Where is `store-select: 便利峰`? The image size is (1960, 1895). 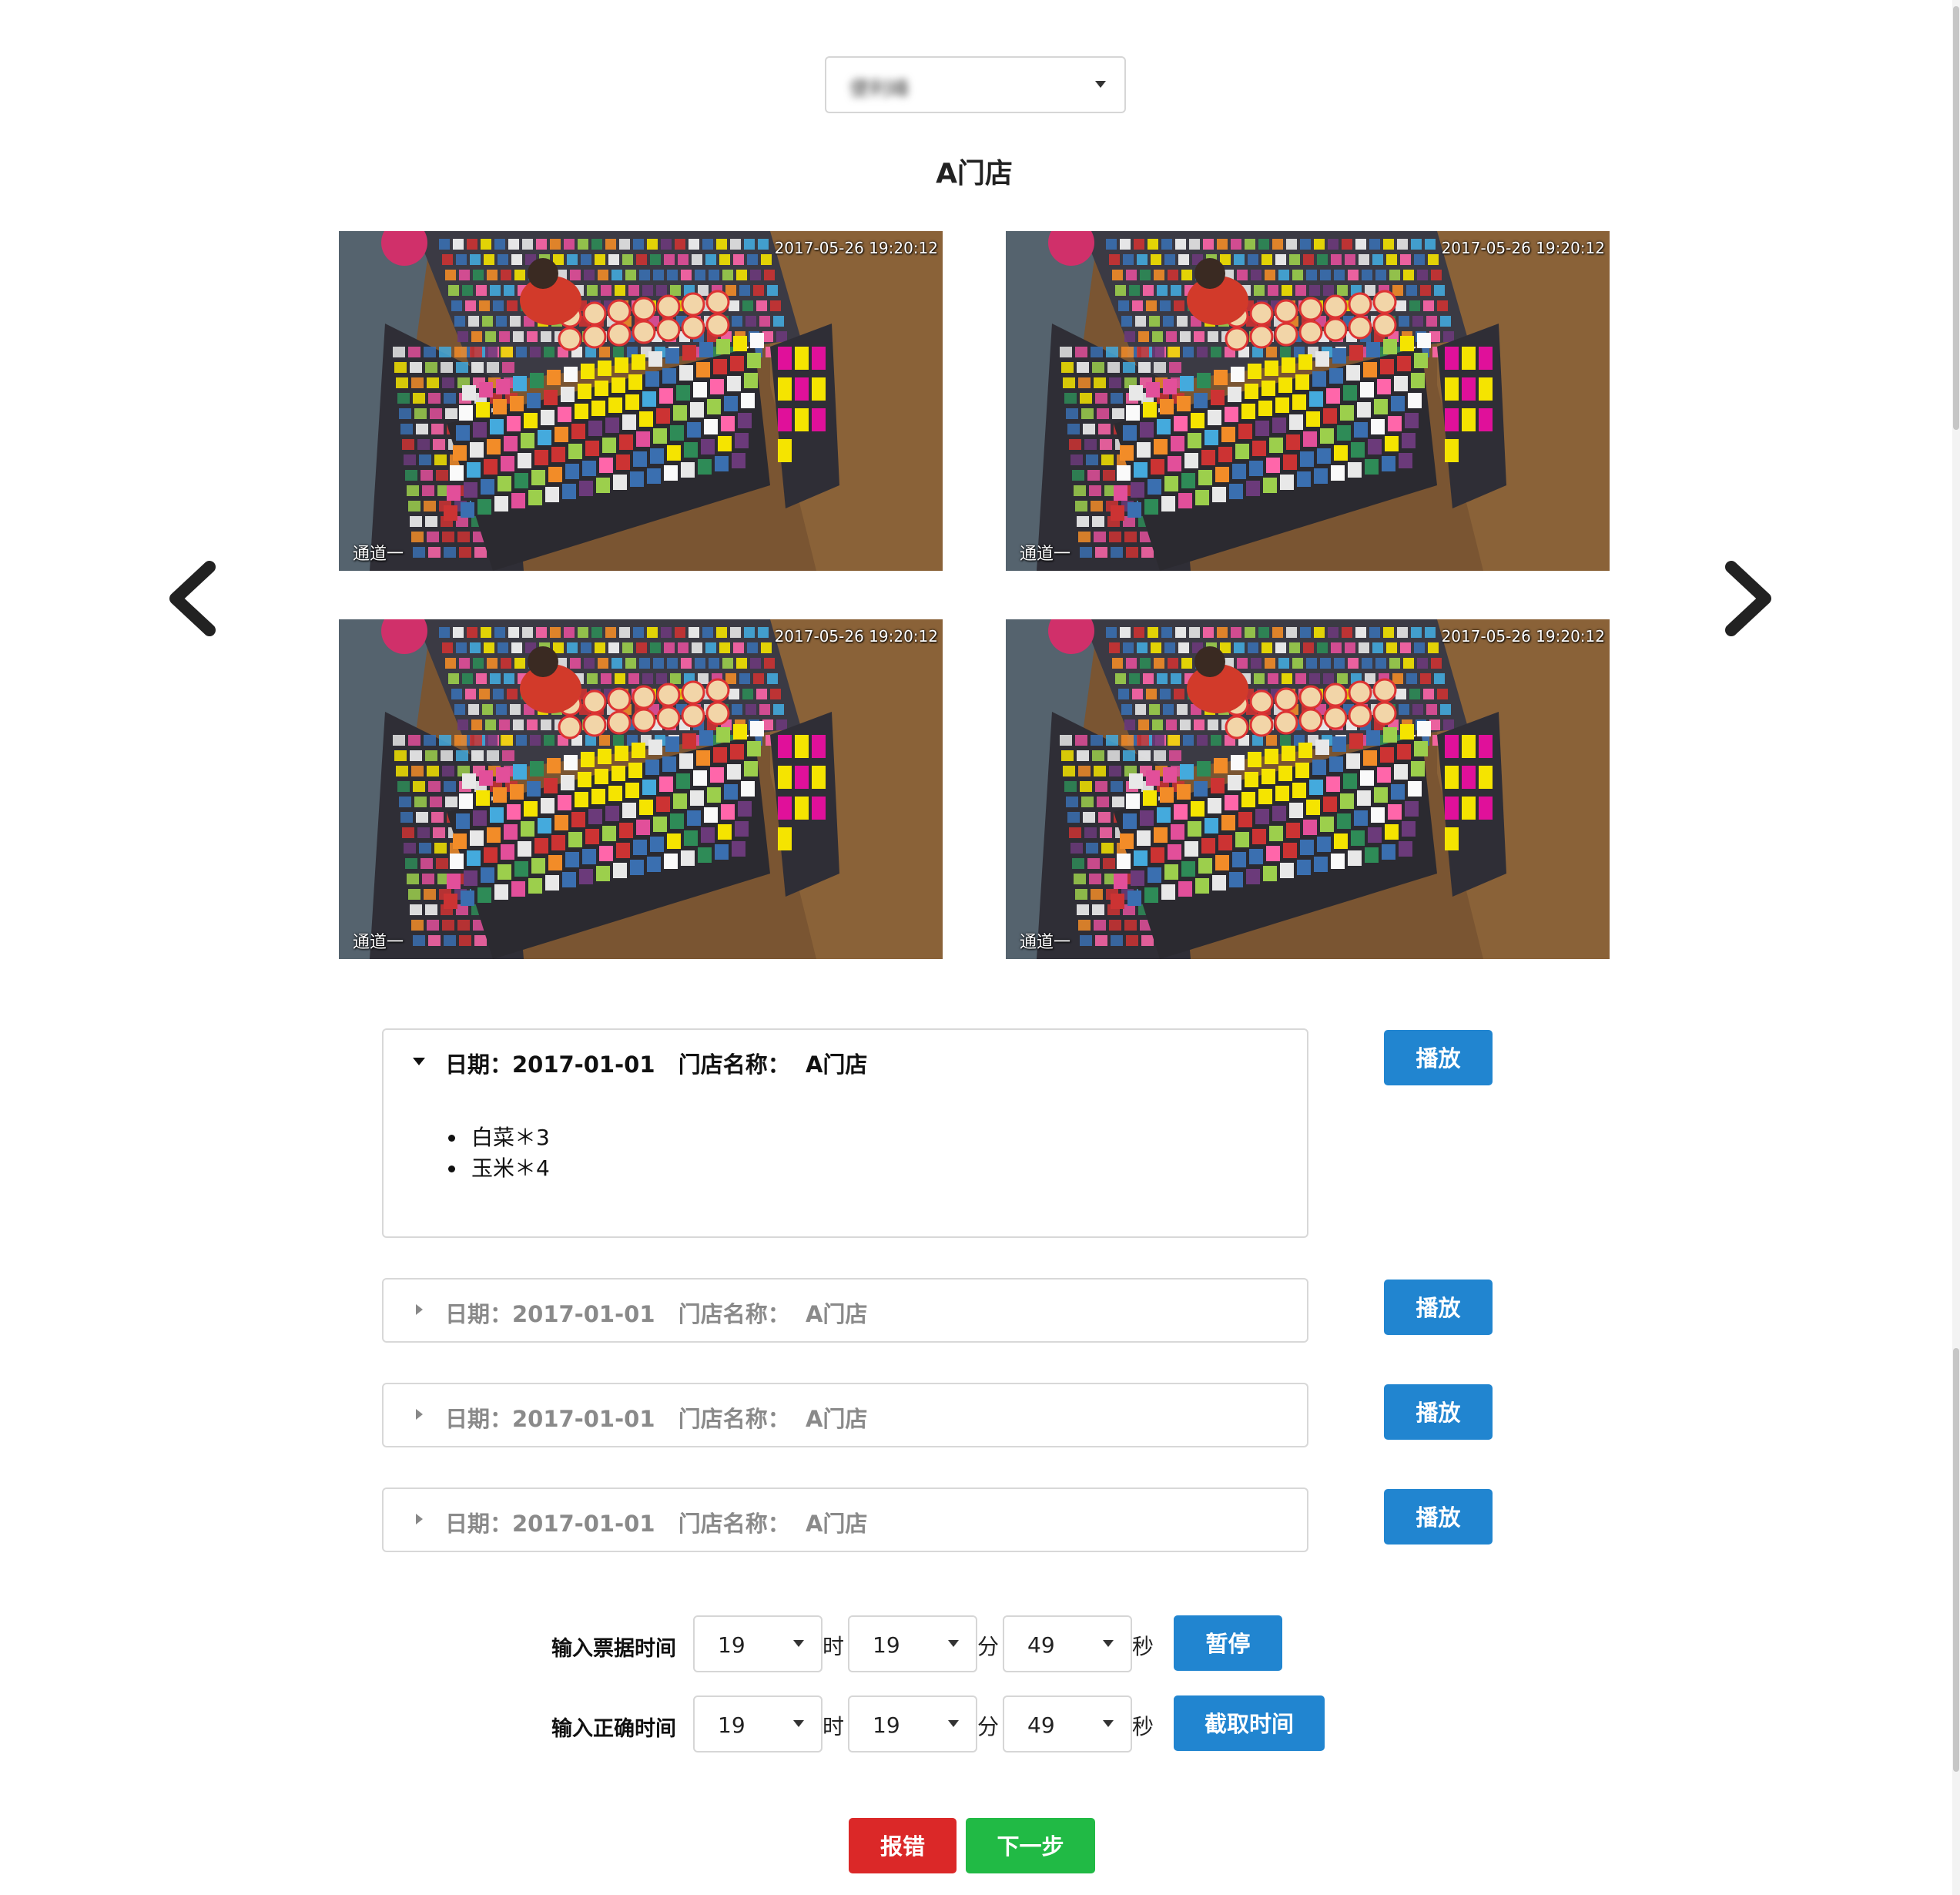 store-select: 便利峰 is located at coordinates (976, 85).